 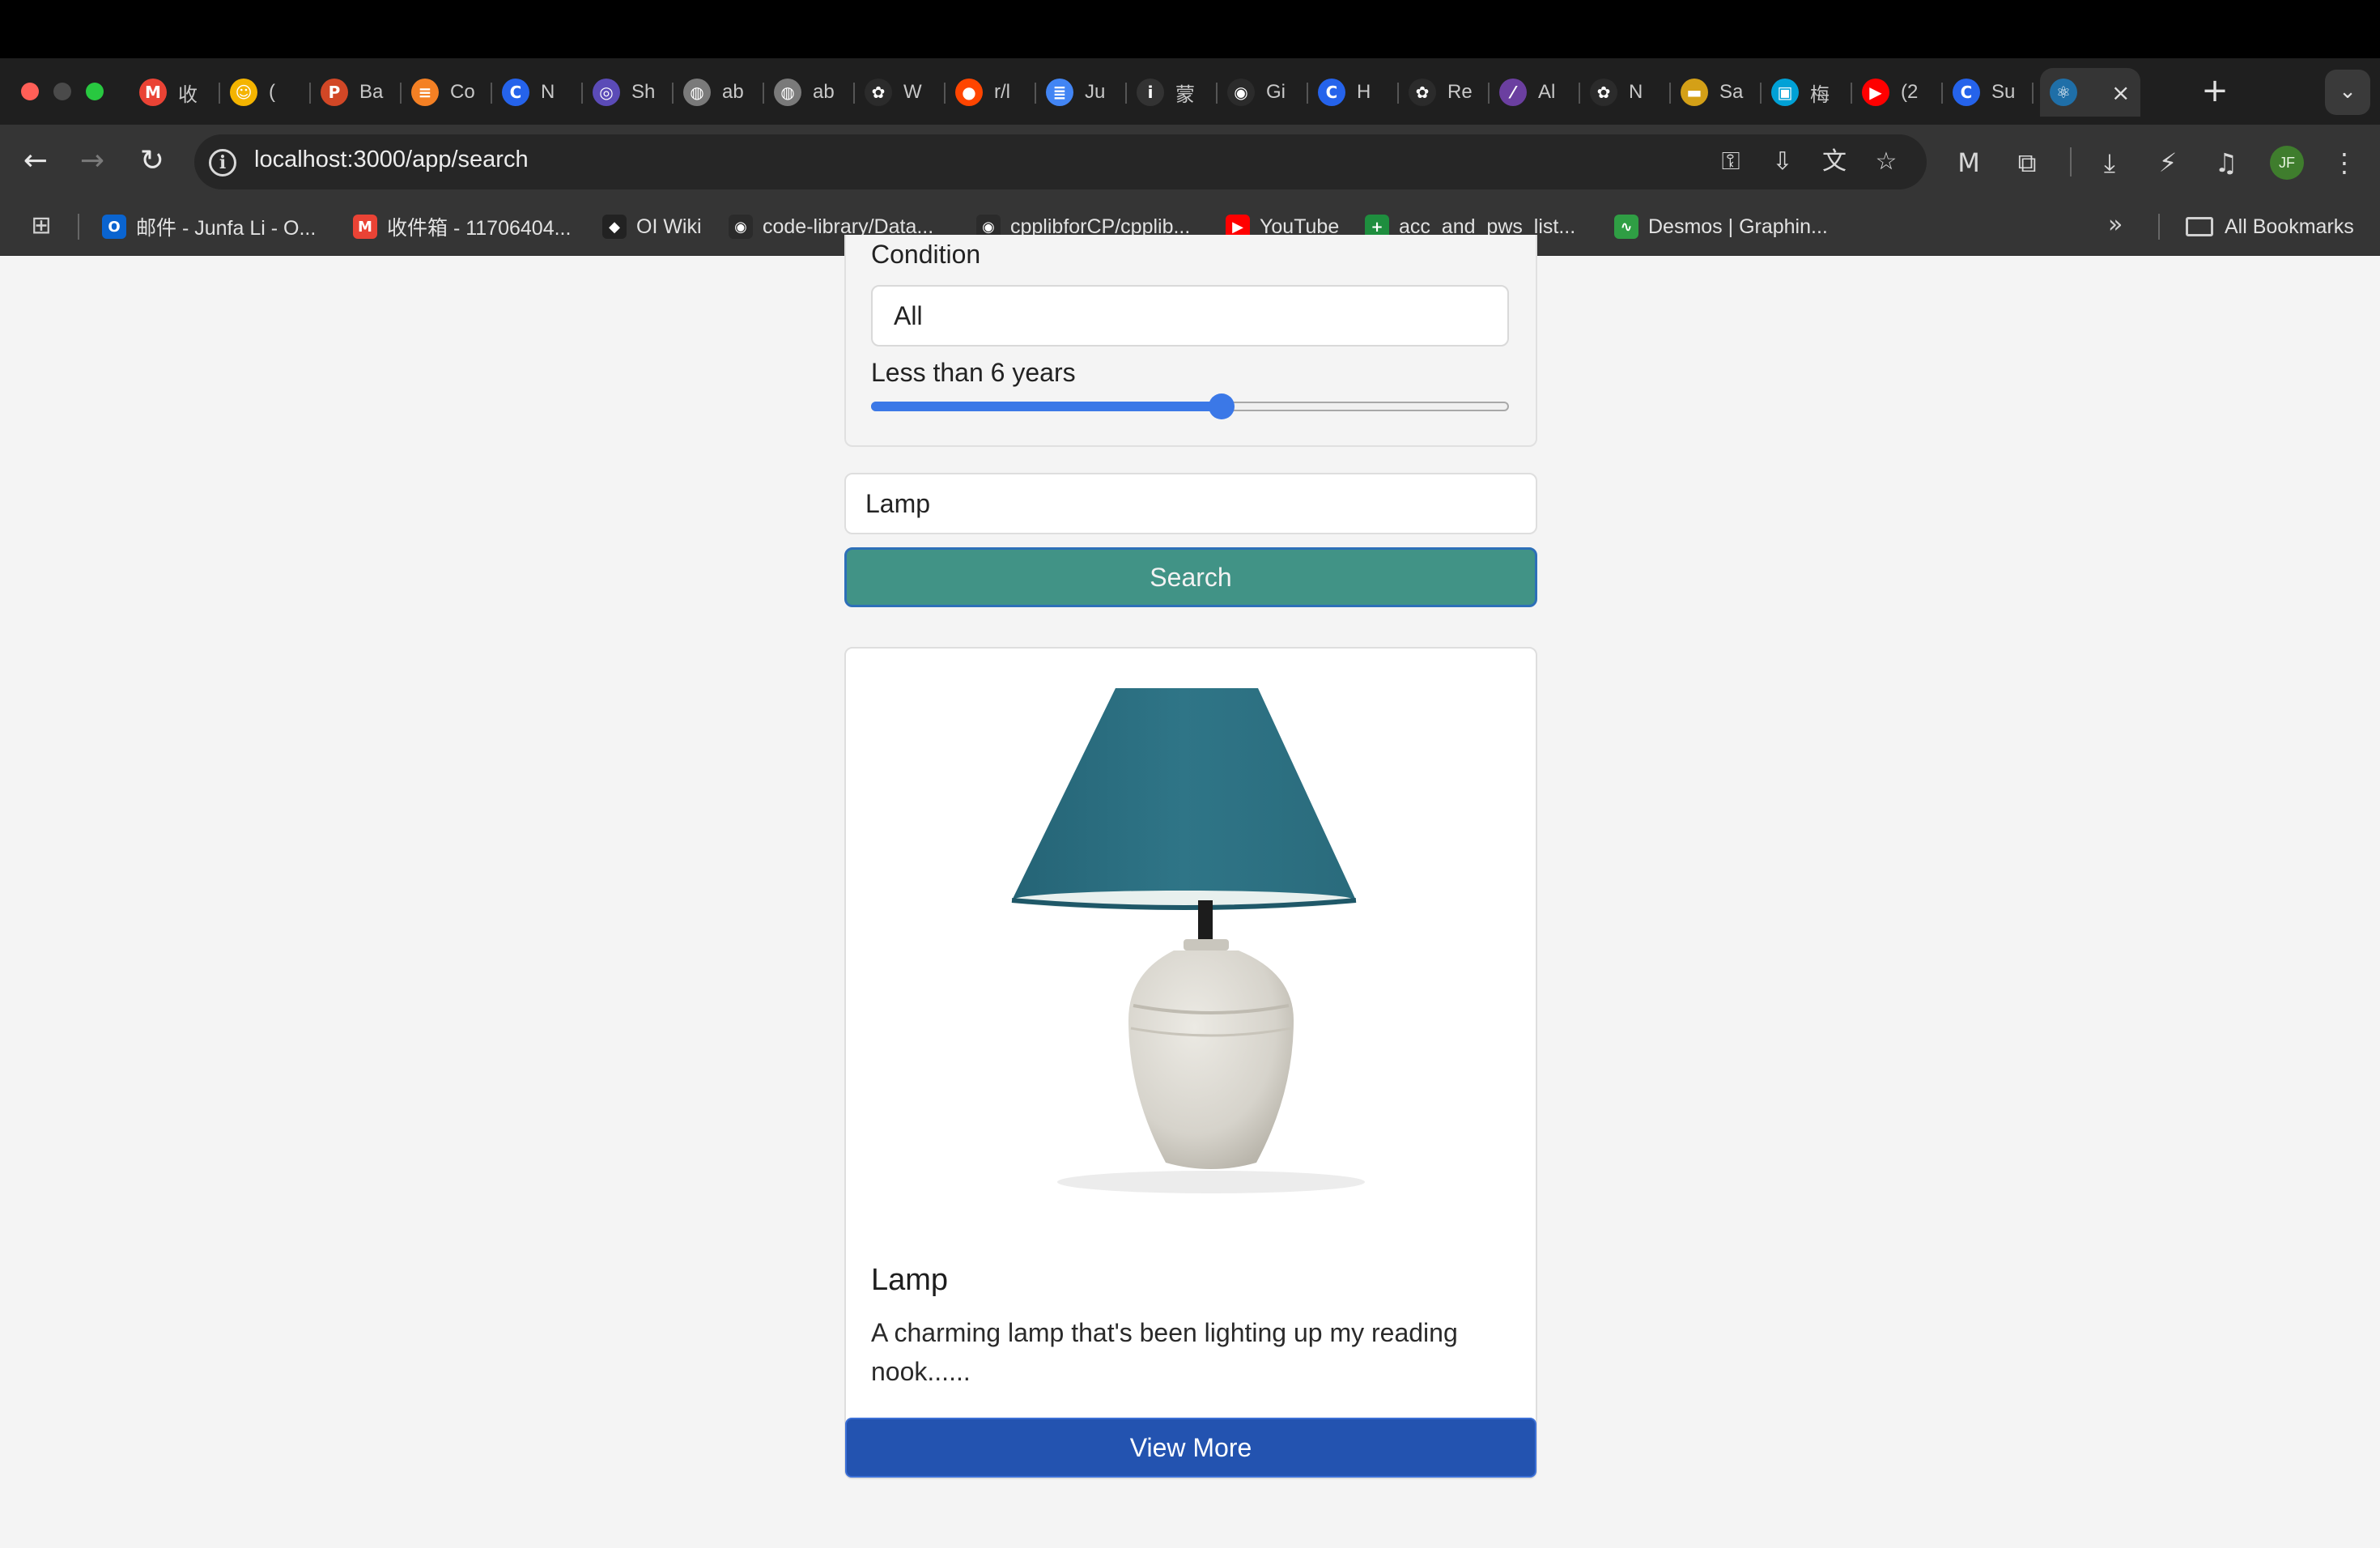 I want to click on media-control-icon: ♫, so click(x=2226, y=164).